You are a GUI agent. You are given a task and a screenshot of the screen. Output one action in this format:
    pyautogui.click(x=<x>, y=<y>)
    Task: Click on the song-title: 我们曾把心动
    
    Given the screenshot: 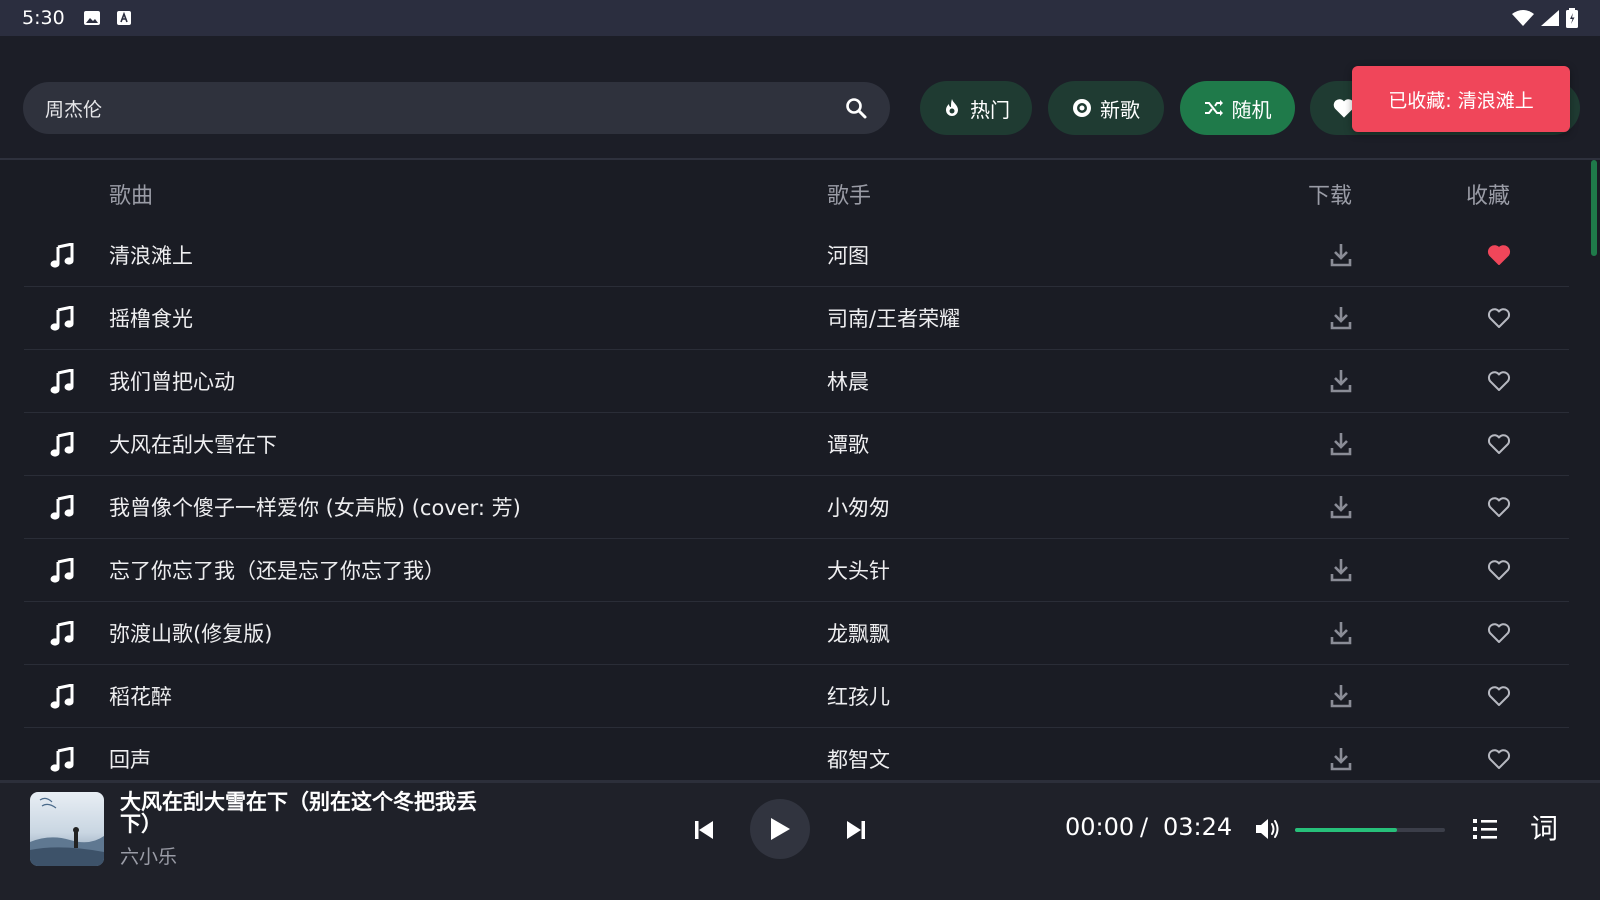 What is the action you would take?
    pyautogui.click(x=172, y=381)
    